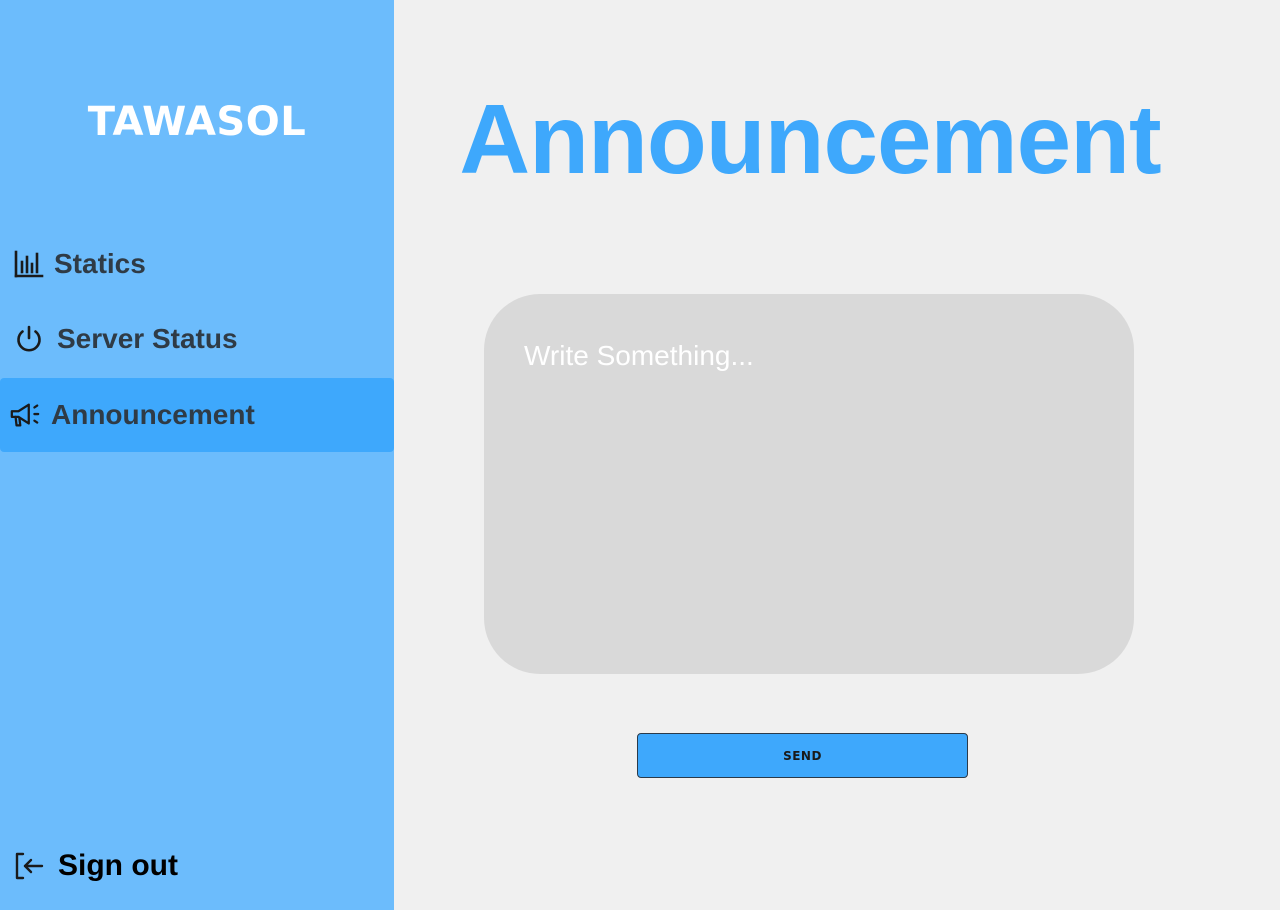 The width and height of the screenshot is (1280, 910). What do you see at coordinates (25, 415) in the screenshot?
I see `megaphone-icon` at bounding box center [25, 415].